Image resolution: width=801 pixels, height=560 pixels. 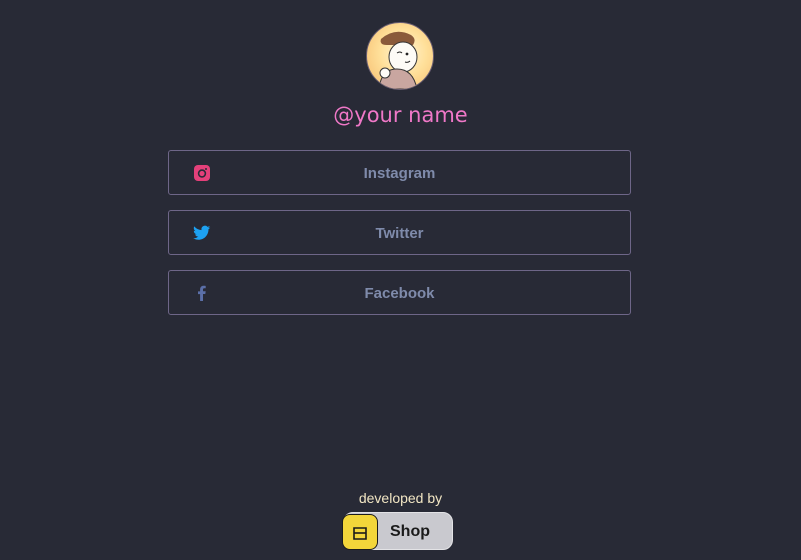 I want to click on avatar, so click(x=400, y=56).